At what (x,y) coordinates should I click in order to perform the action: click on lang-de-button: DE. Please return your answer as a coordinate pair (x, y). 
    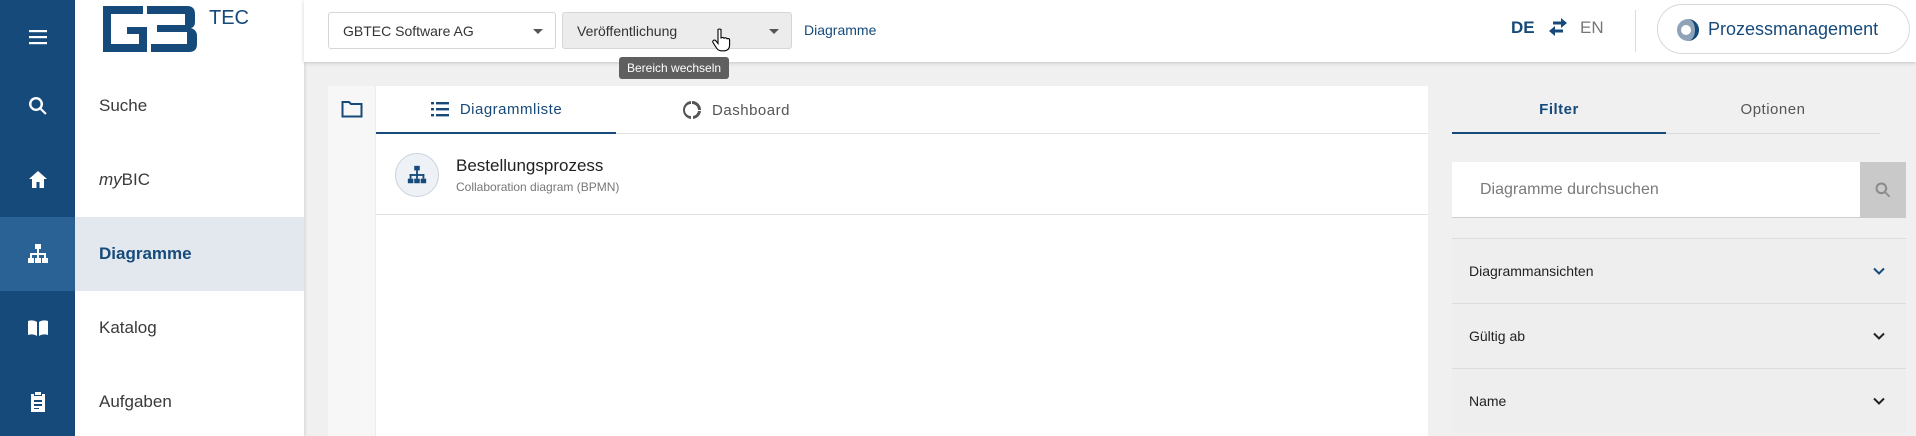
    Looking at the image, I should click on (1523, 28).